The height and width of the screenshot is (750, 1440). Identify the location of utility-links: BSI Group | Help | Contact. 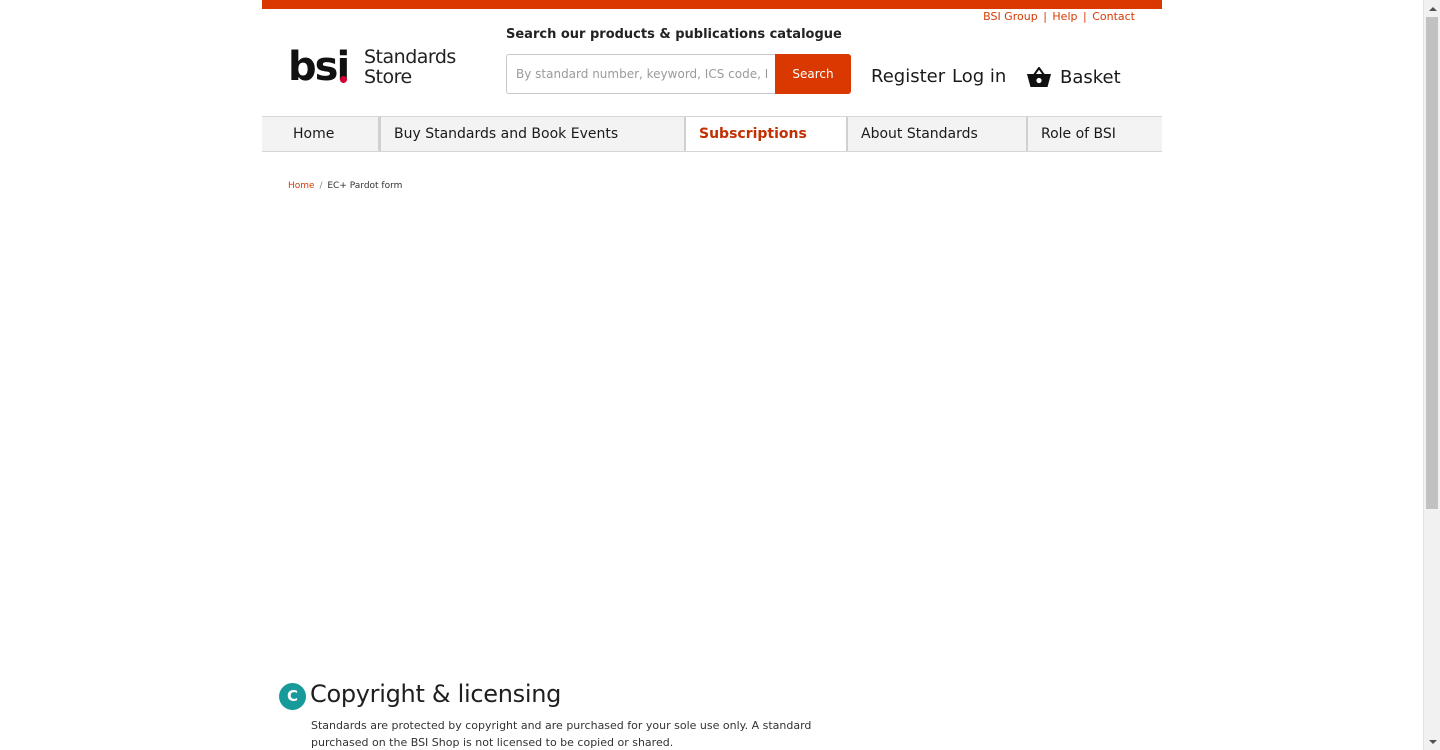
(1059, 16).